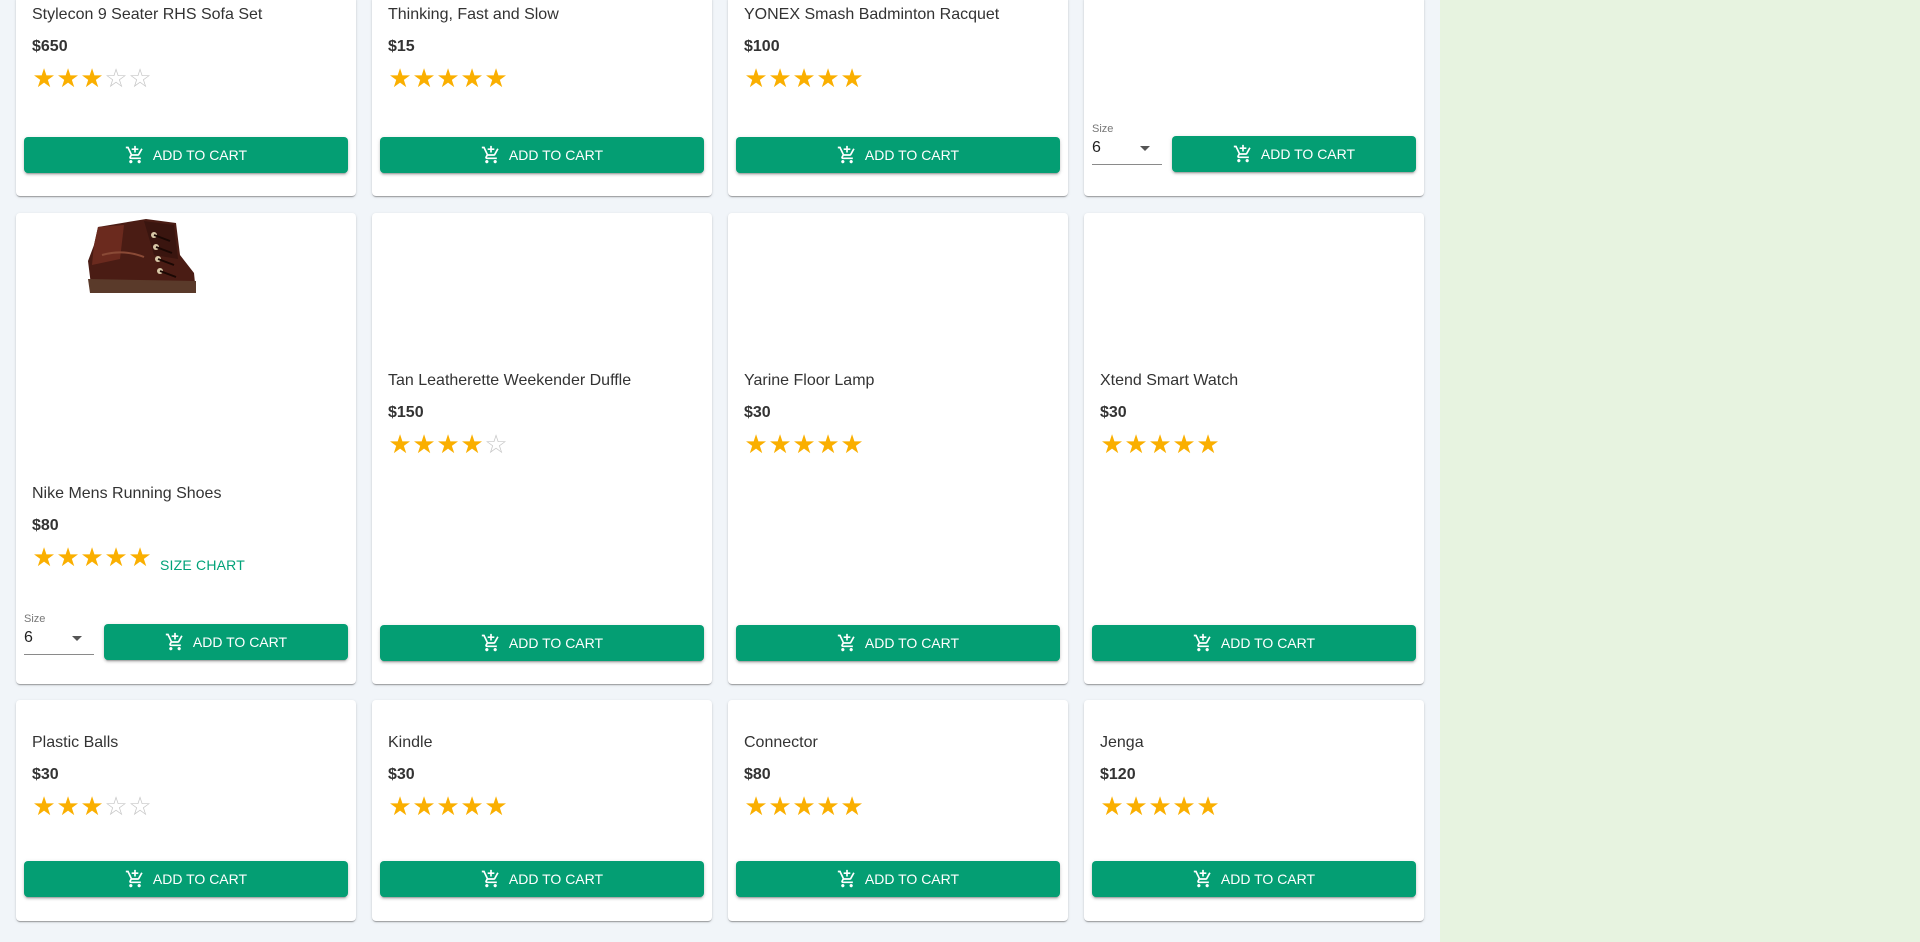  Describe the element at coordinates (202, 565) in the screenshot. I see `size-chart-link: SIZE CHART` at that location.